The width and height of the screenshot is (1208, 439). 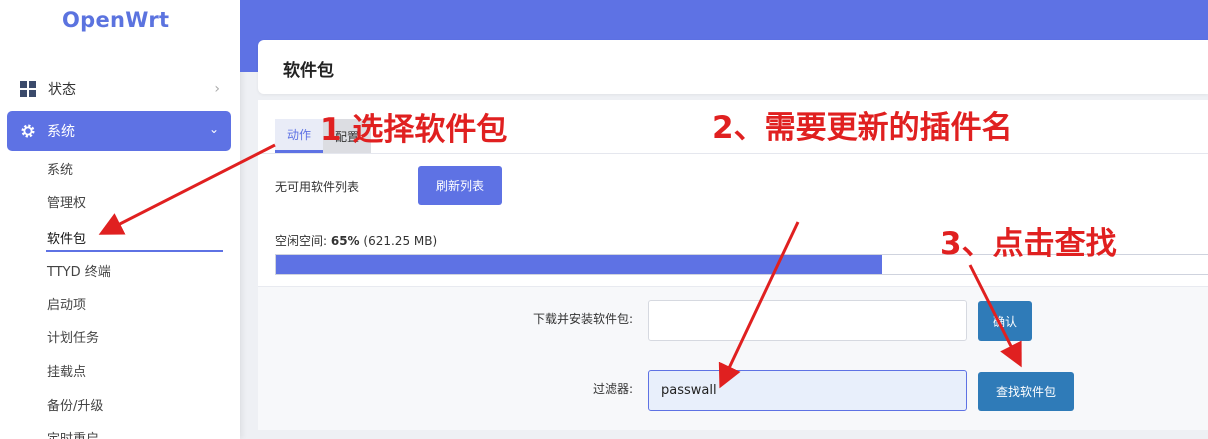 I want to click on download-install-label: 下载并安装软件包:, so click(x=582, y=319).